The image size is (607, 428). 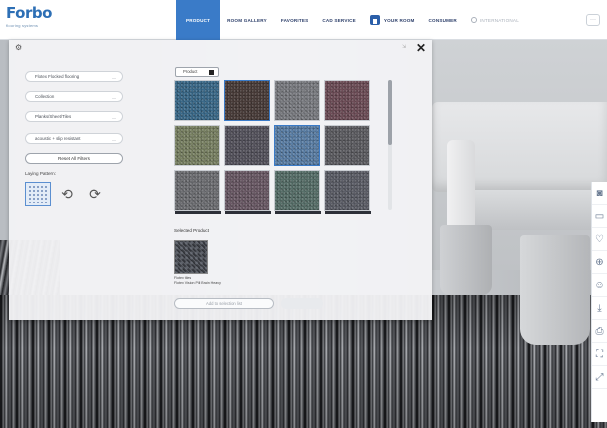 I want to click on nav-item-international: INTERNATIONAL, so click(x=495, y=20).